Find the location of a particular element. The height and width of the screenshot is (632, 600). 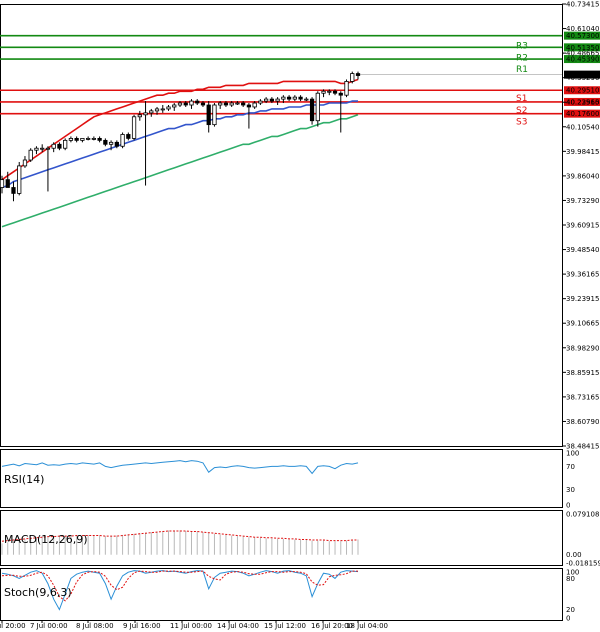

level-value-r3: 40.57300 is located at coordinates (582, 36).